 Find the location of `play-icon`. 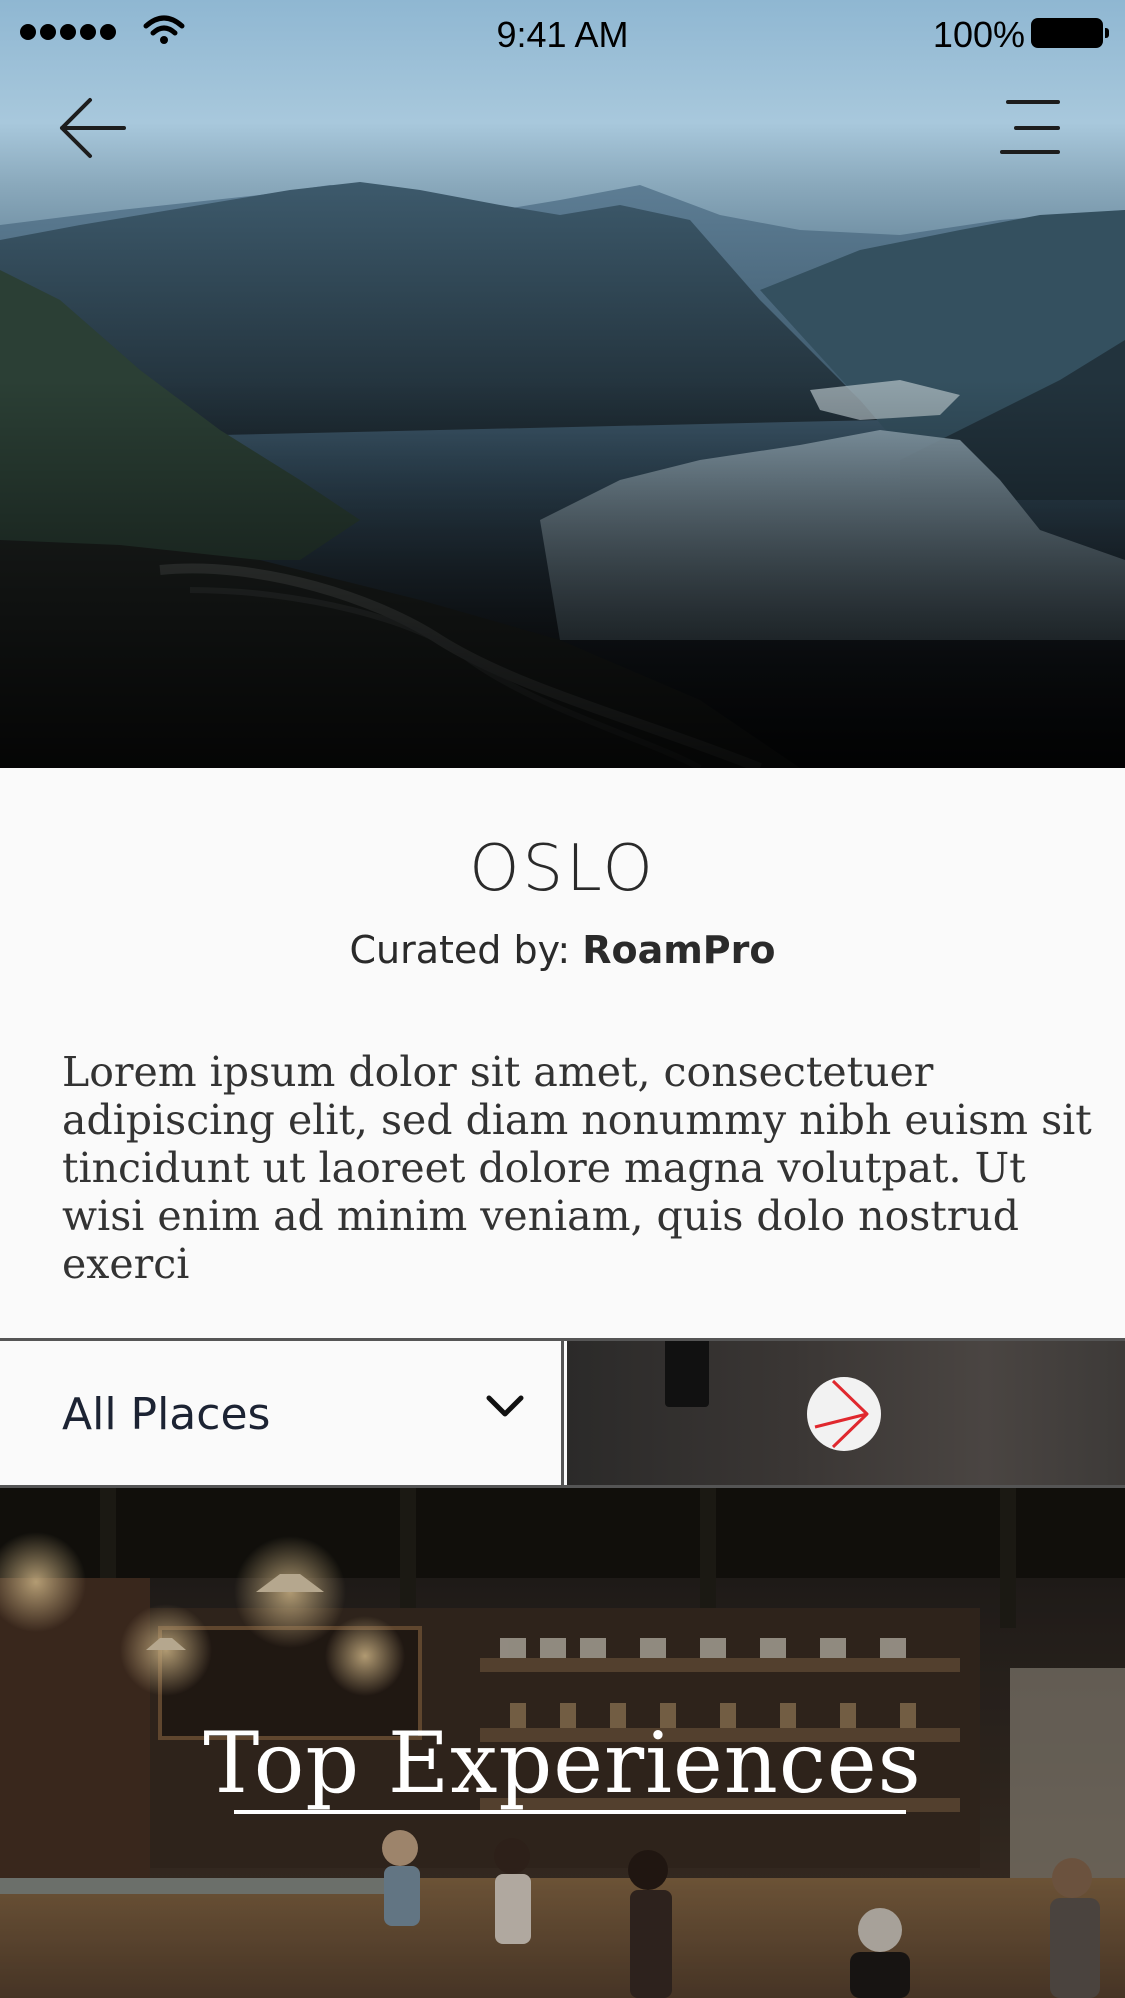

play-icon is located at coordinates (844, 1414).